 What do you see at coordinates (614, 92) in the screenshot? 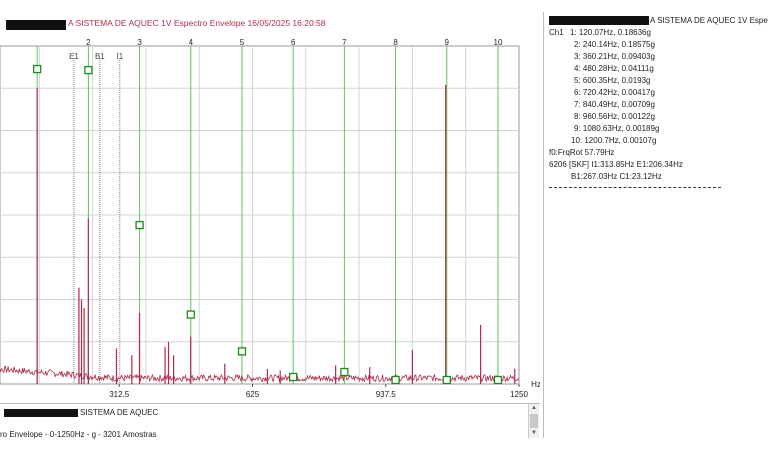
I see `peak-item-6: 6: 720.42Hz, 0.00417g` at bounding box center [614, 92].